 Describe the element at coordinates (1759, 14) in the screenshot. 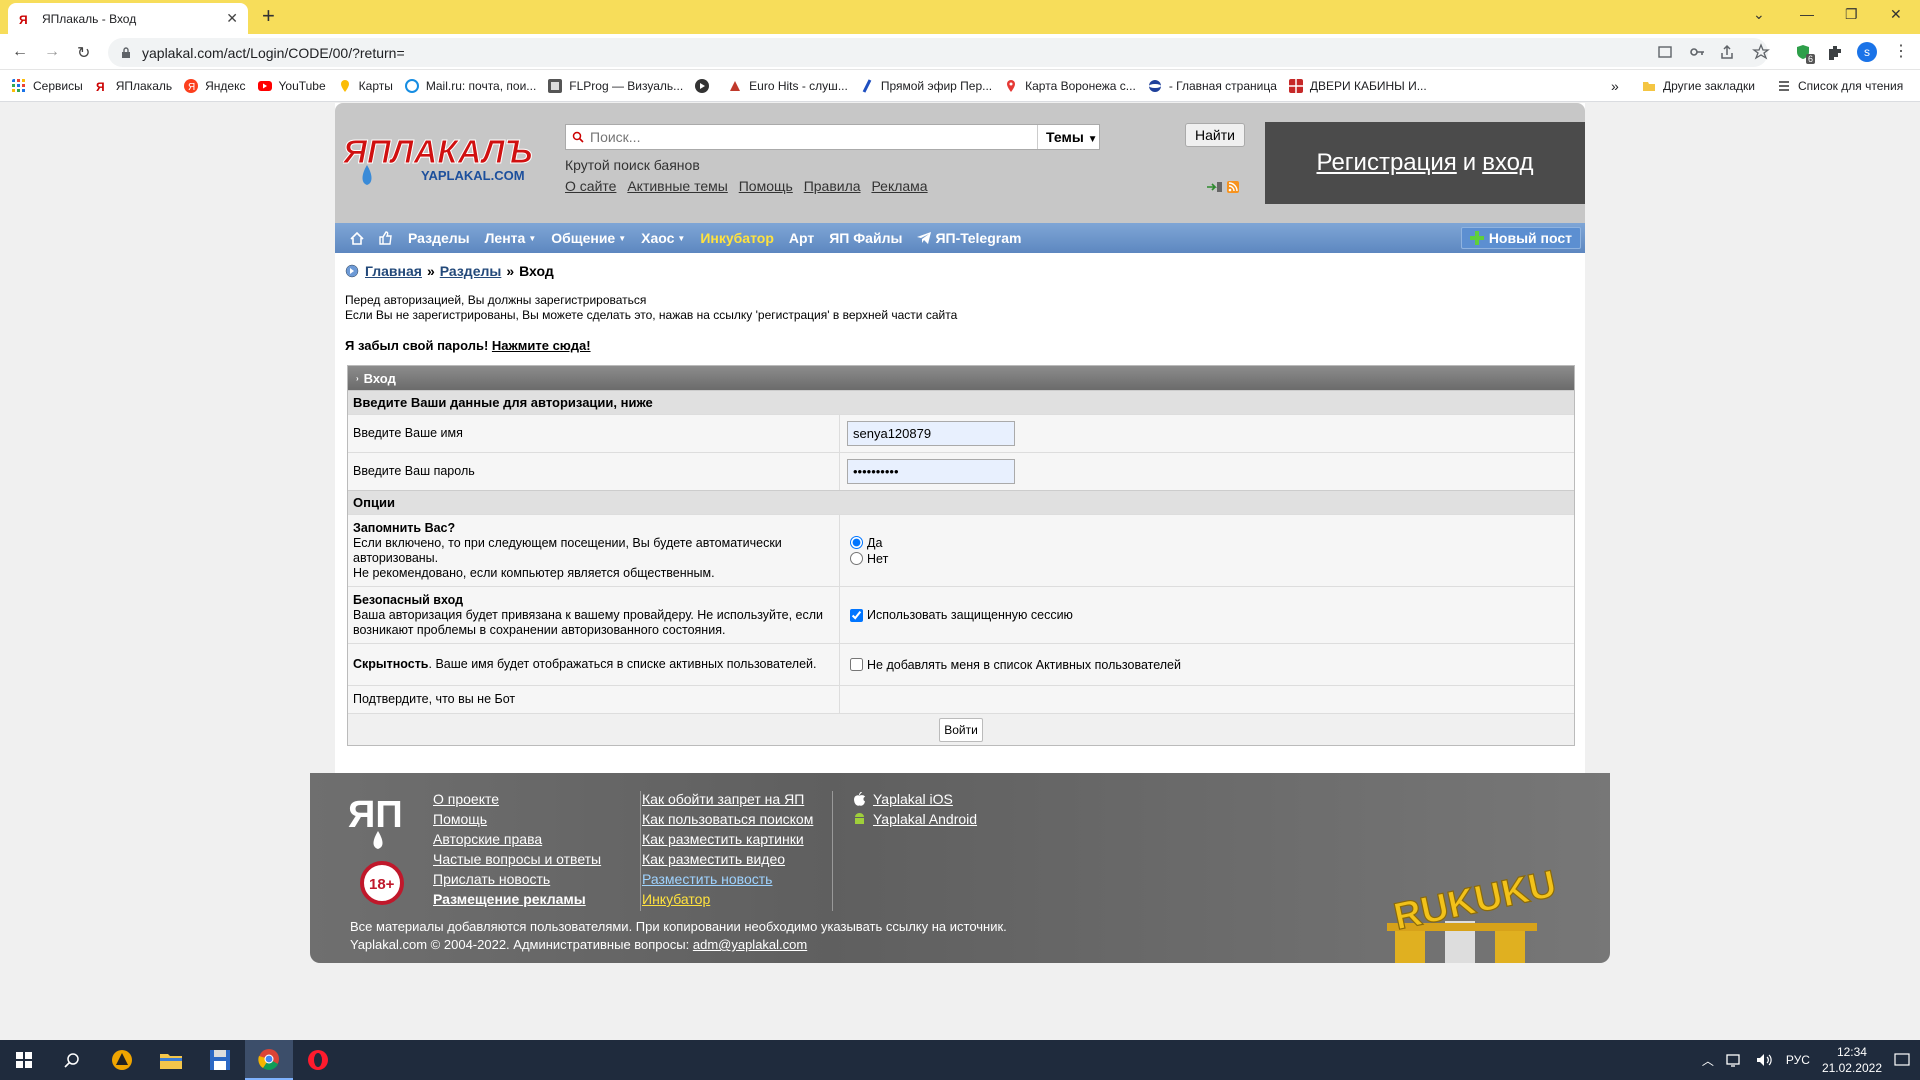

I see `tab-search-icon: ⌄` at that location.